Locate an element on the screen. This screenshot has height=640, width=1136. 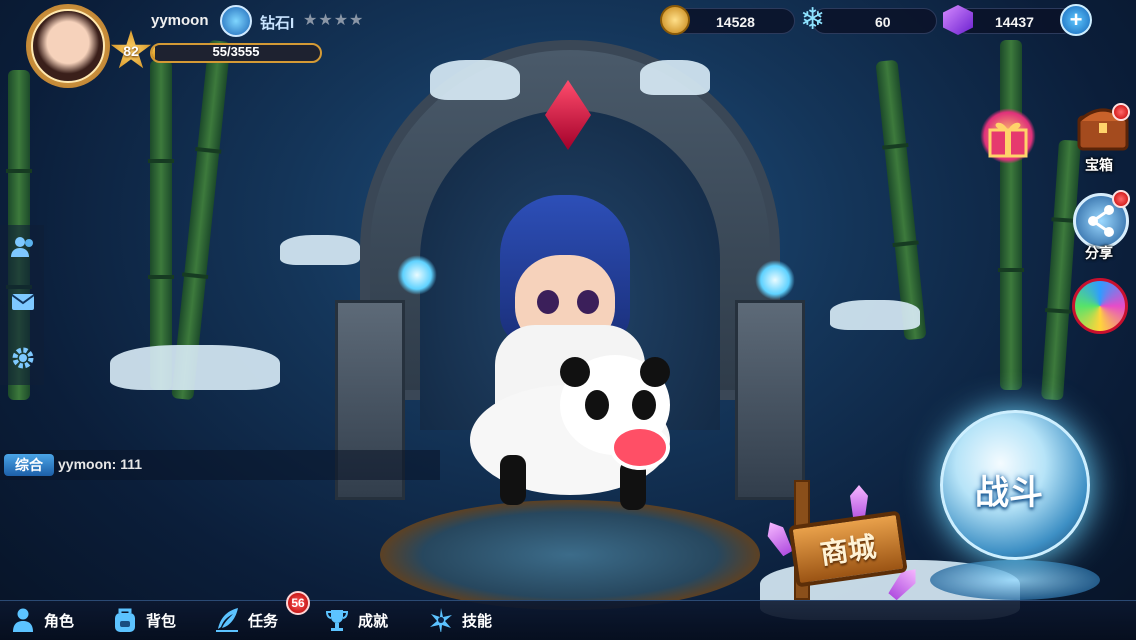
trophy-icon is located at coordinates (337, 620).